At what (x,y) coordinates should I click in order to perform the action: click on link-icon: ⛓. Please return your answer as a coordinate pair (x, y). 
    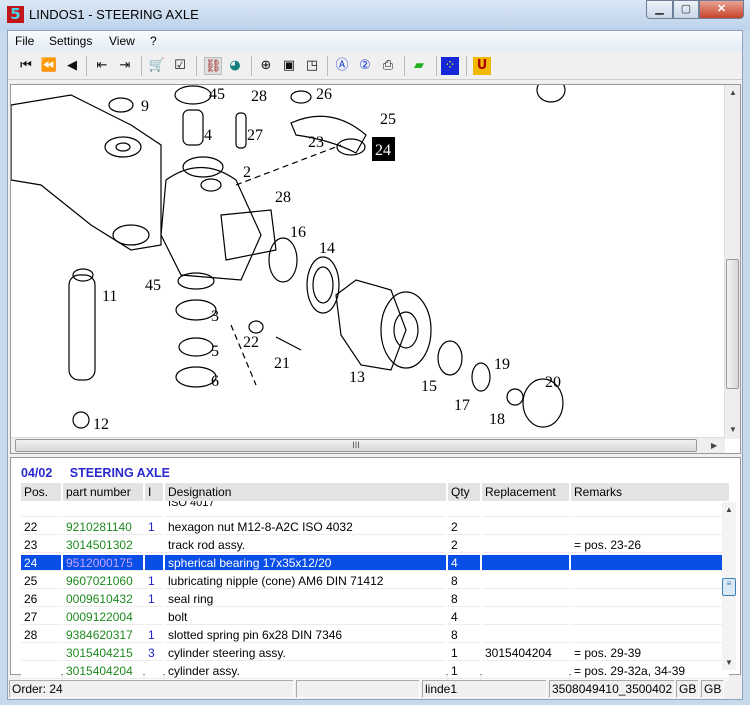
    Looking at the image, I should click on (213, 66).